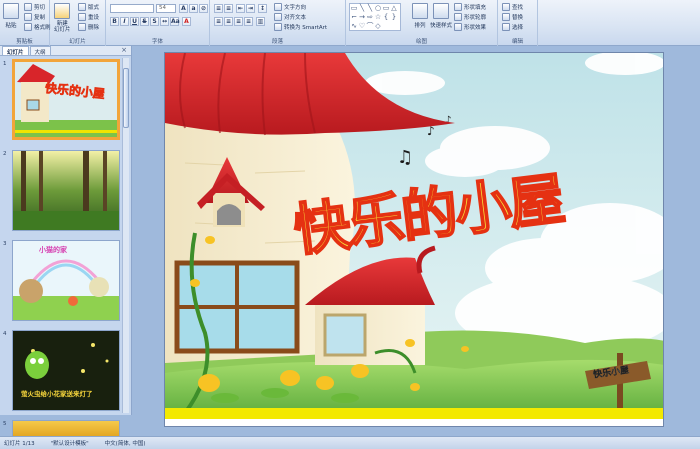 The width and height of the screenshot is (700, 449). I want to click on reset-icon, so click(82, 17).